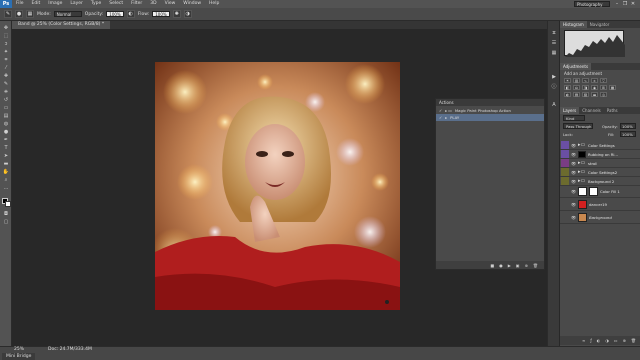 The image size is (640, 360). Describe the element at coordinates (576, 80) in the screenshot. I see `levels-icon: ▥` at that location.